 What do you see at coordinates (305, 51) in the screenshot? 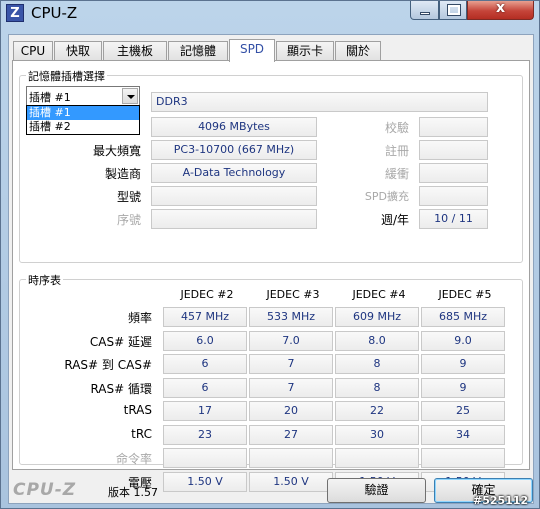
I see `tab-5: 顯示卡` at bounding box center [305, 51].